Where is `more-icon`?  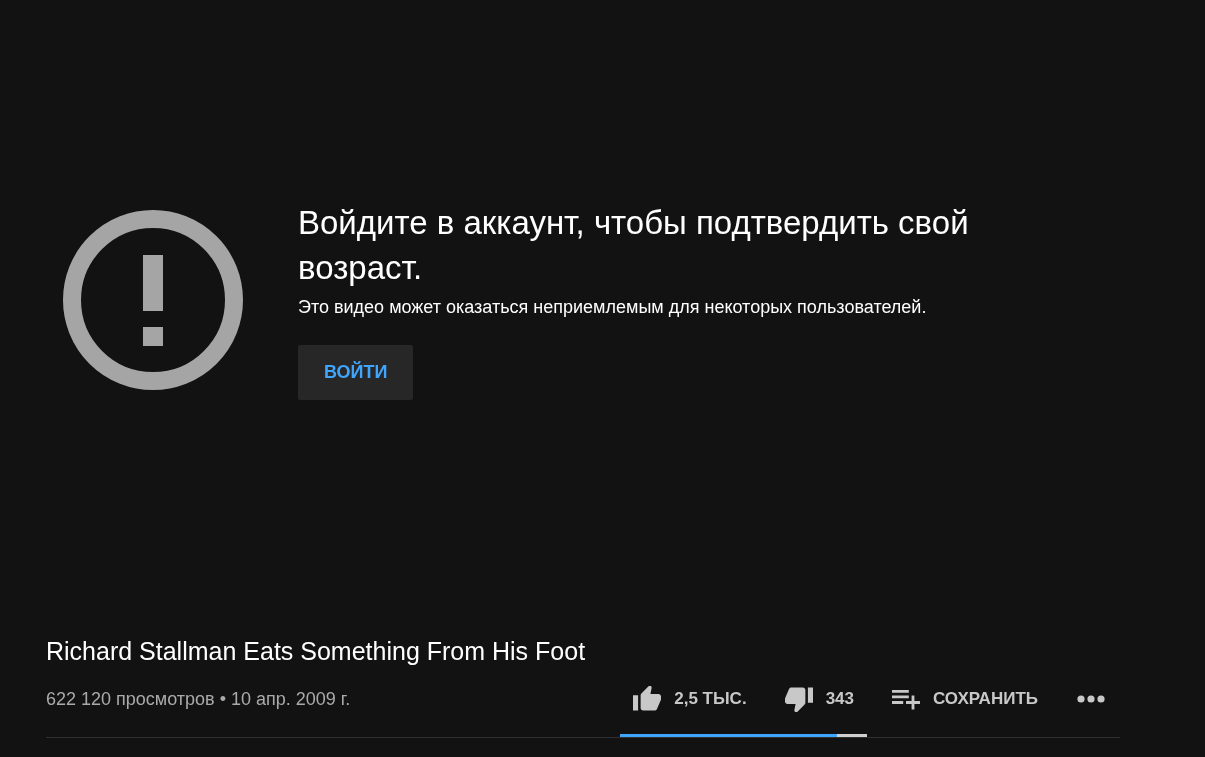 more-icon is located at coordinates (1091, 699).